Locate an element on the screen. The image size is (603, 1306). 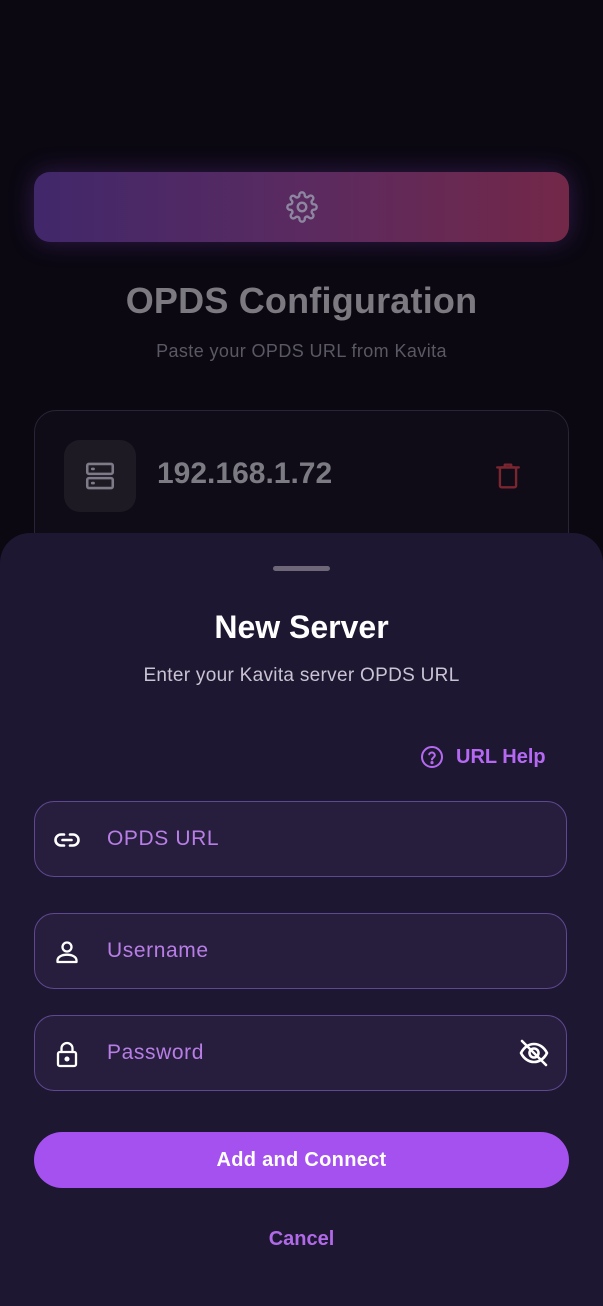
username-field is located at coordinates (300, 951).